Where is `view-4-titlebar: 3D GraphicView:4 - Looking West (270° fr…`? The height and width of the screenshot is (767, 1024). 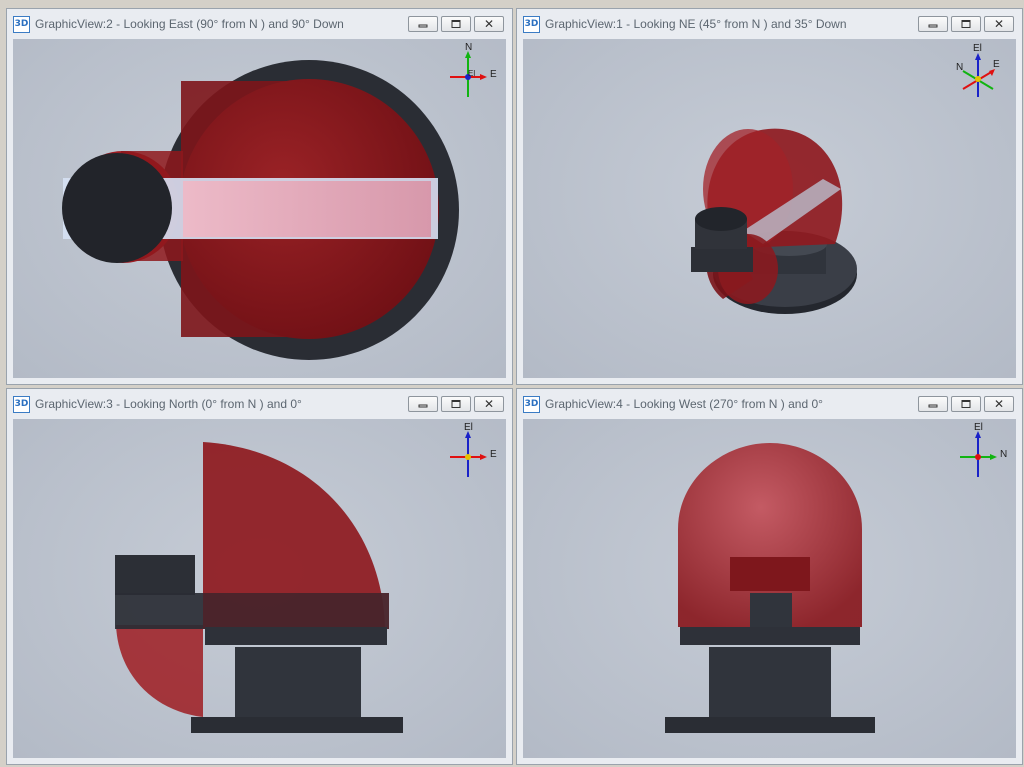 view-4-titlebar: 3D GraphicView:4 - Looking West (270° fr… is located at coordinates (769, 404).